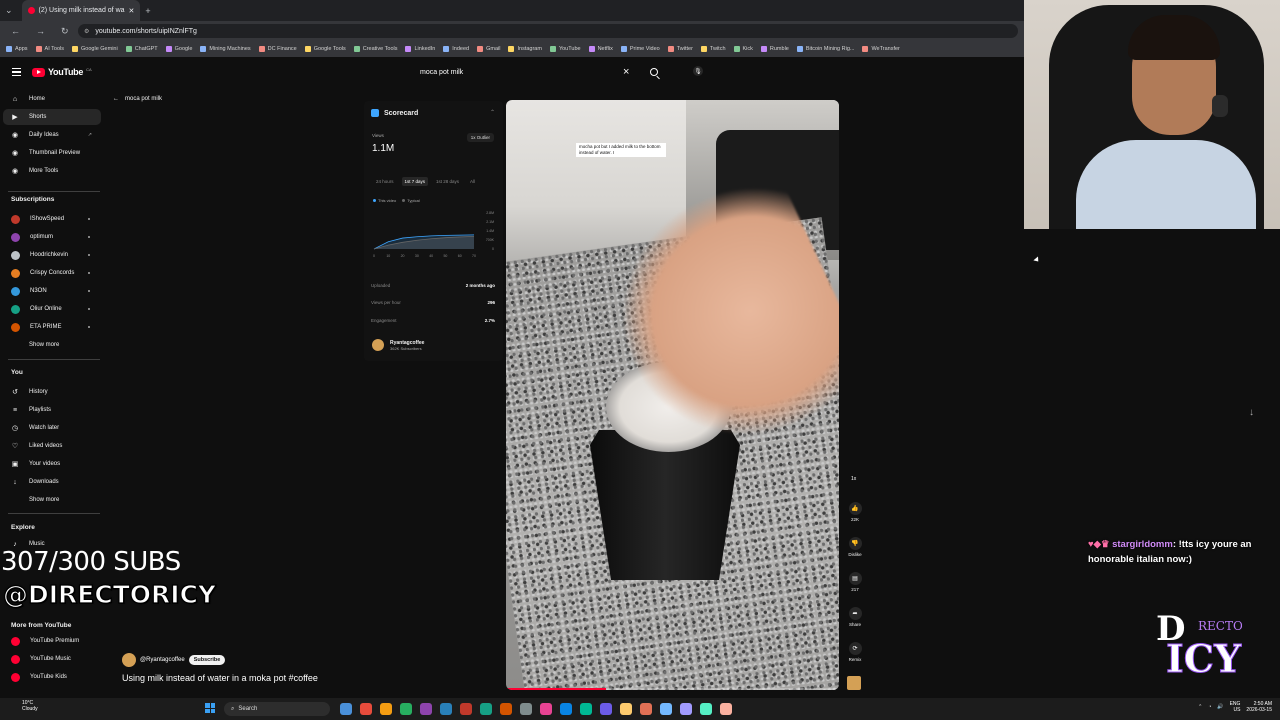  Describe the element at coordinates (325, 49) in the screenshot. I see `bookmark-item: Google Tools` at that location.